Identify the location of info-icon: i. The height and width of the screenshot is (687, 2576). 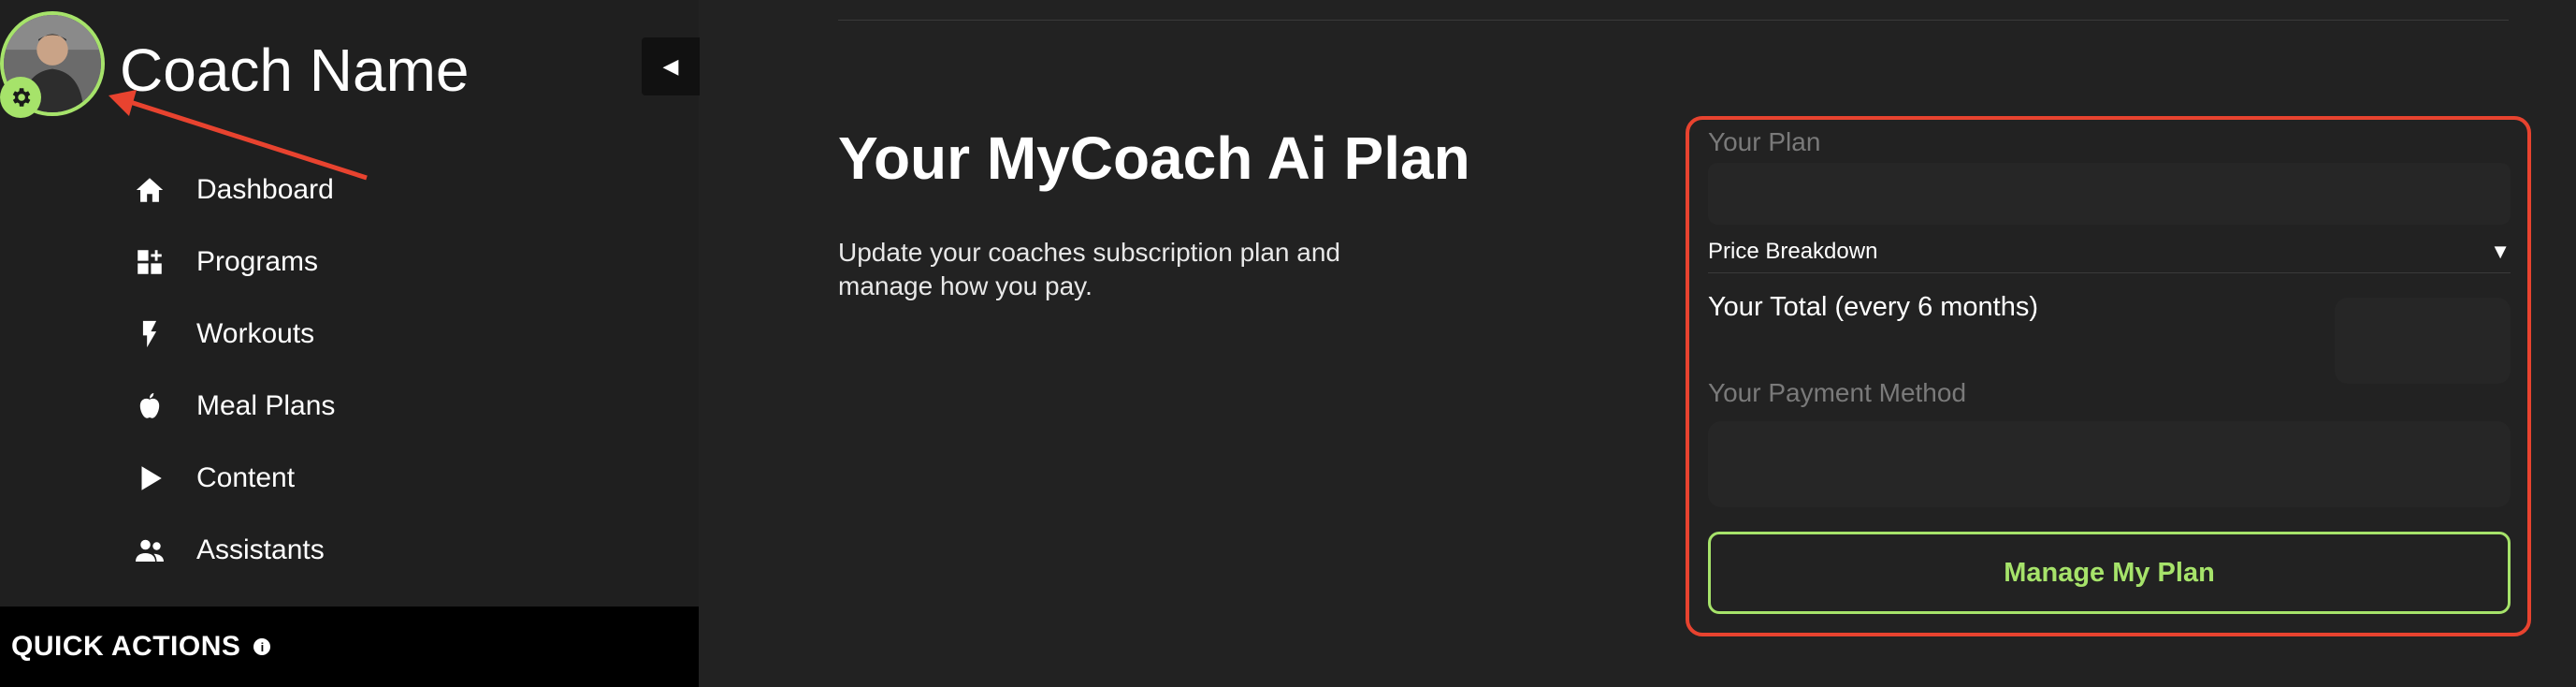
(262, 646).